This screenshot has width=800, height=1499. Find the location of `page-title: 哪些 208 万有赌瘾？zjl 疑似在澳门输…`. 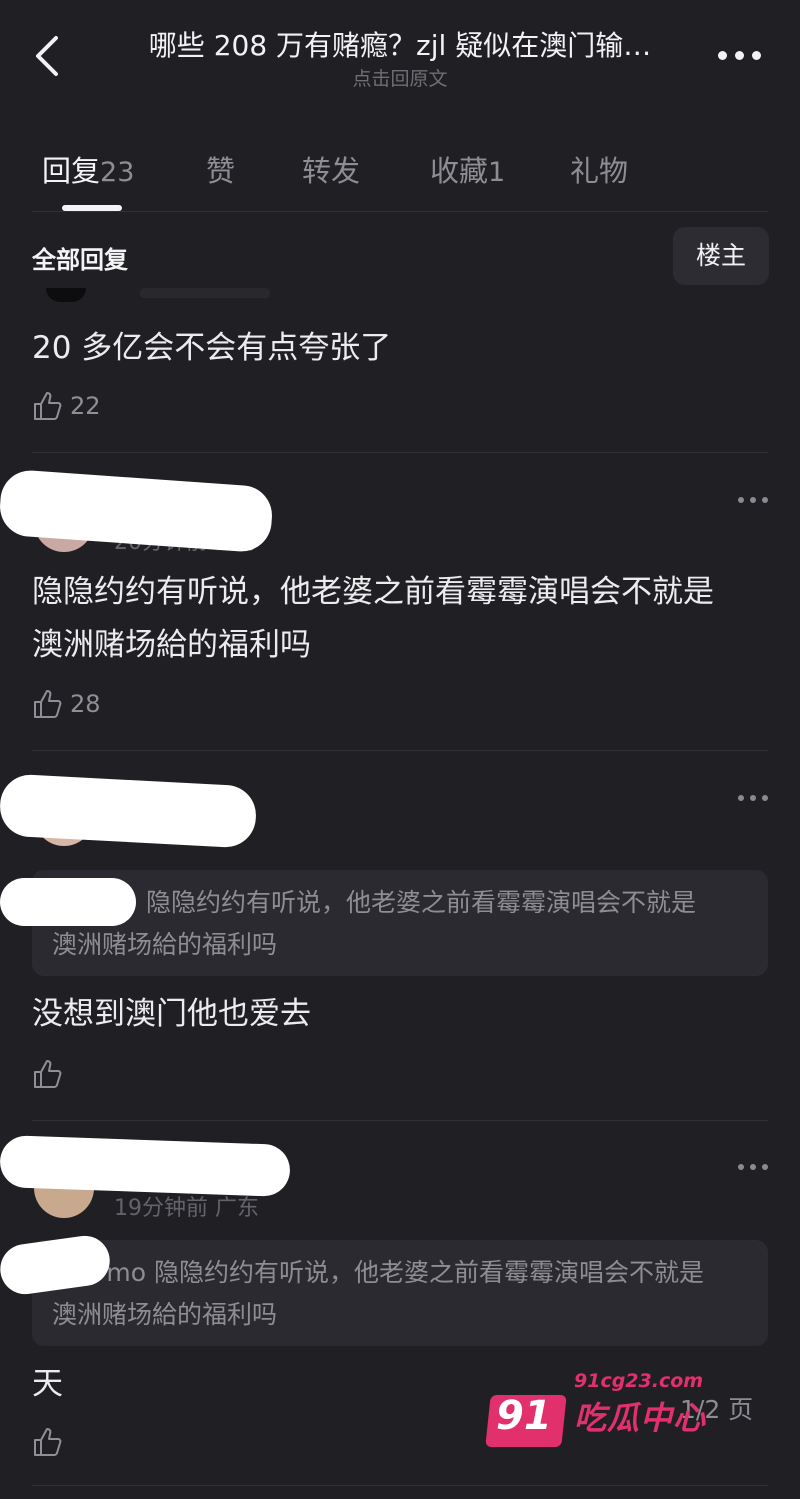

page-title: 哪些 208 万有赌瘾？zjl 疑似在澳门输… is located at coordinates (400, 44).